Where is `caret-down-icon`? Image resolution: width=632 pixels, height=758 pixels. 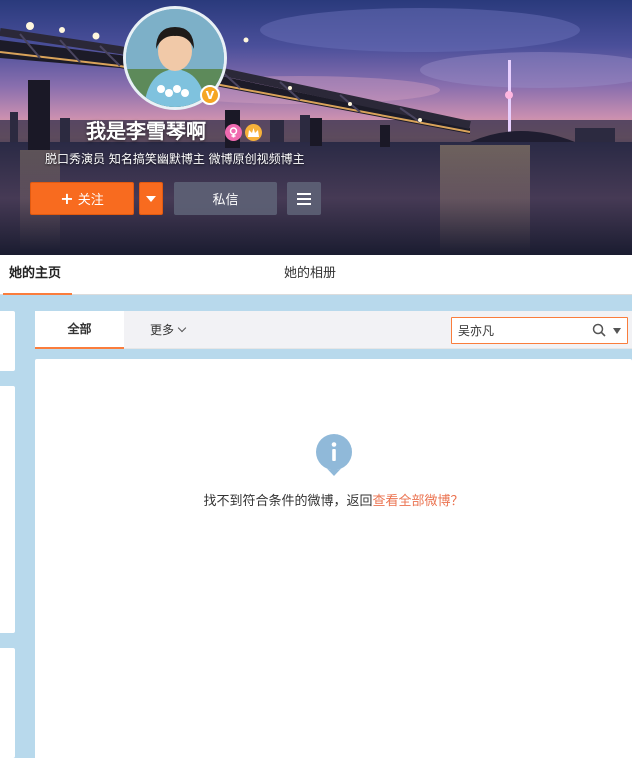 caret-down-icon is located at coordinates (151, 198).